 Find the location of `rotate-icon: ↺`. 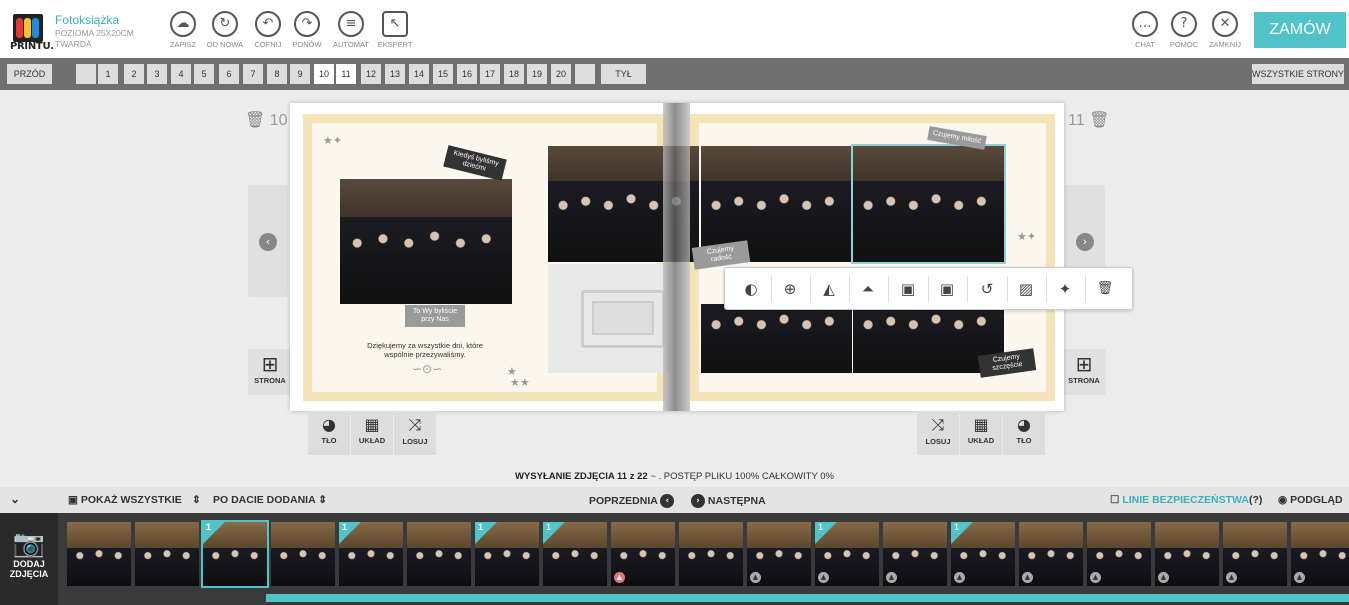

rotate-icon: ↺ is located at coordinates (987, 289).